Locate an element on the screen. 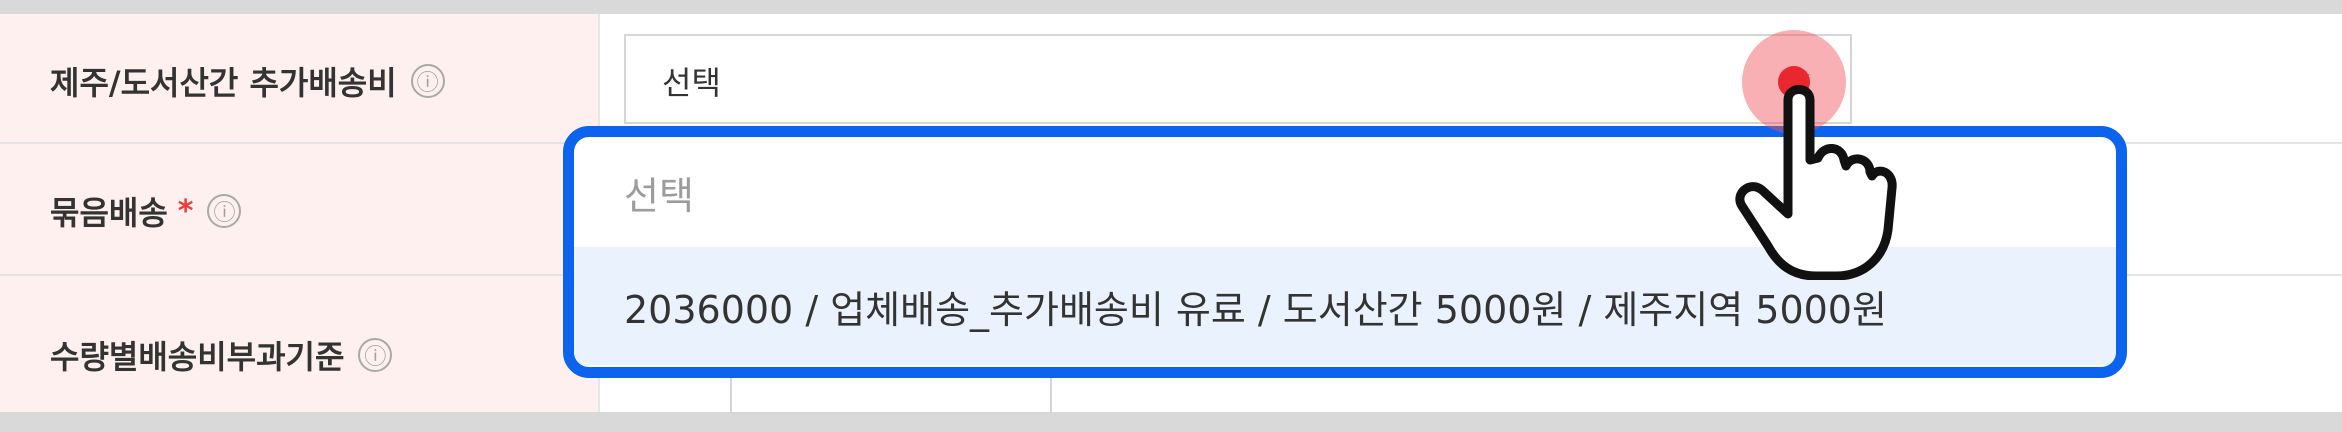 The height and width of the screenshot is (432, 2342). jeju-island-fee-label: 제주/도서산간 추가배송비 ⓘ is located at coordinates (247, 81).